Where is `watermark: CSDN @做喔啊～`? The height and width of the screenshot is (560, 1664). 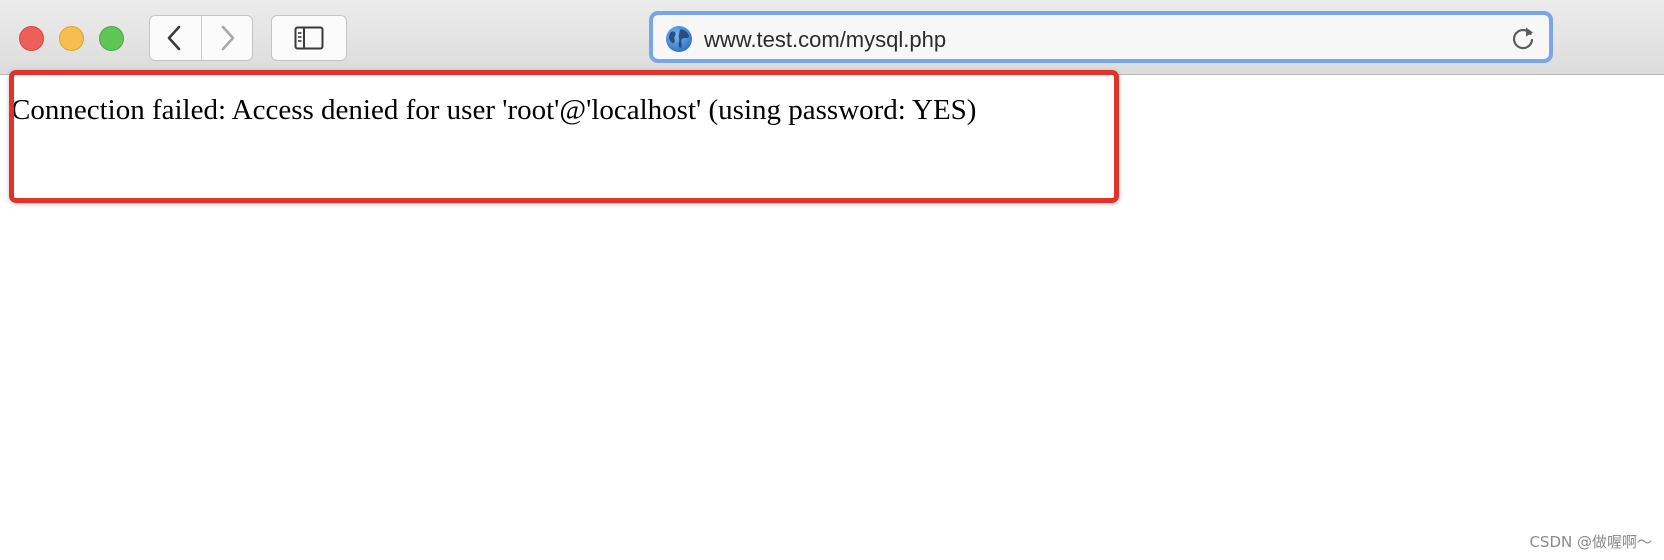
watermark: CSDN @做喔啊～ is located at coordinates (1590, 542).